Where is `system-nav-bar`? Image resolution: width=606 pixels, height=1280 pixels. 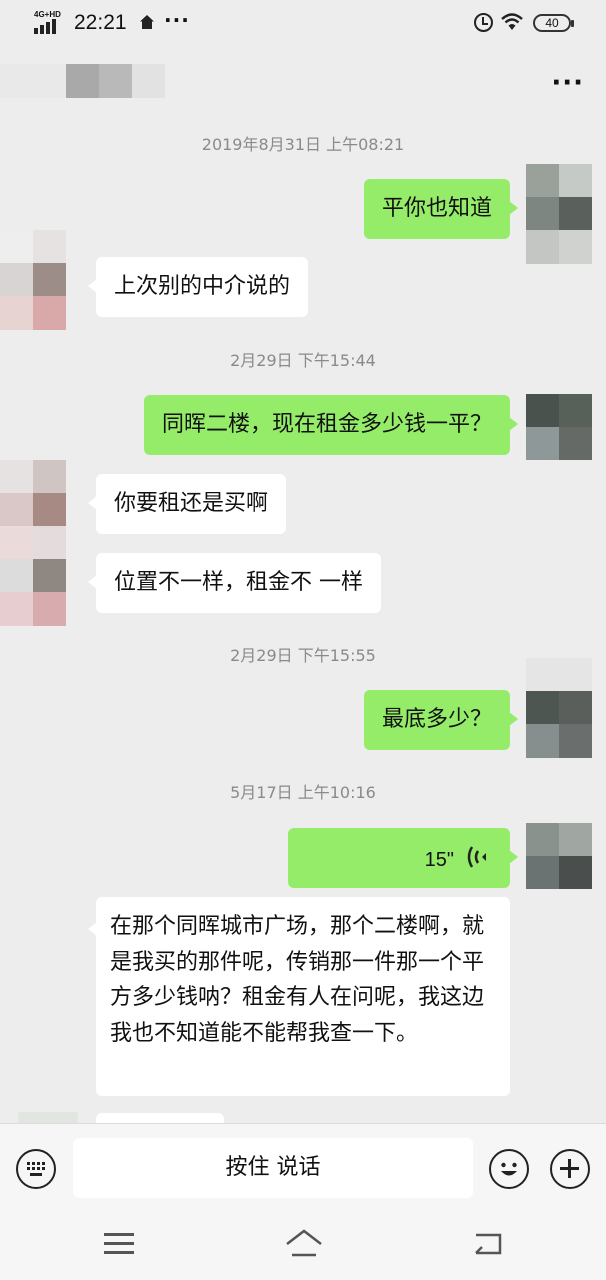 system-nav-bar is located at coordinates (303, 1246).